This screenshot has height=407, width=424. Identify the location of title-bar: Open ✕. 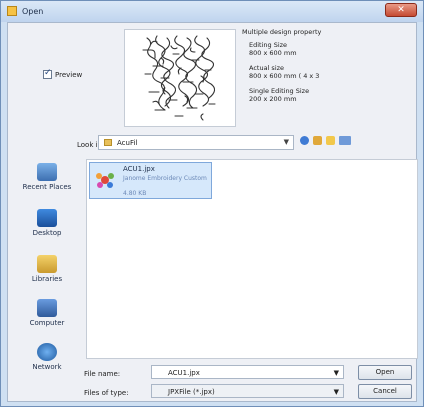
(212, 11).